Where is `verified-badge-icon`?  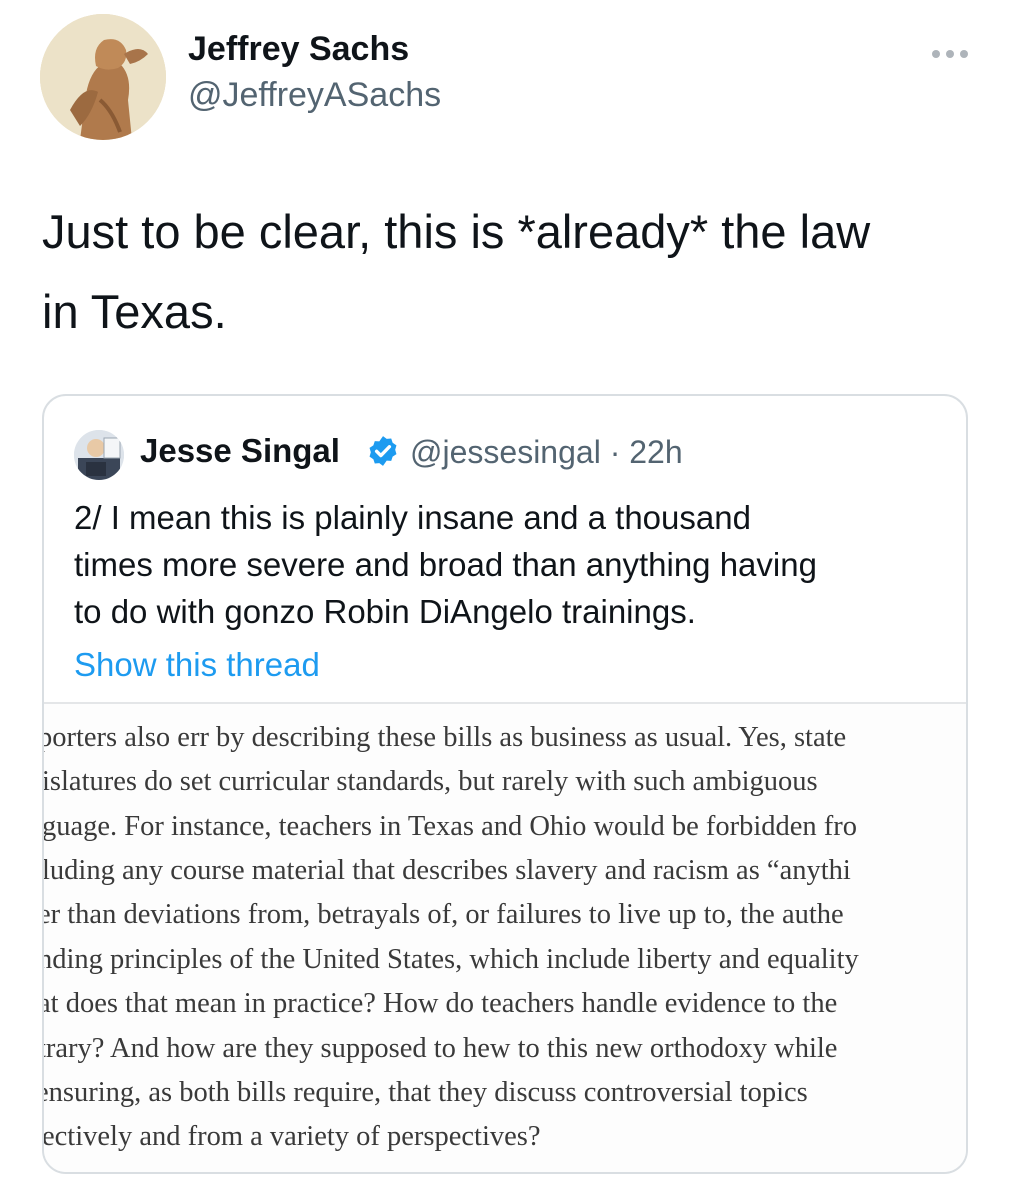
verified-badge-icon is located at coordinates (383, 451).